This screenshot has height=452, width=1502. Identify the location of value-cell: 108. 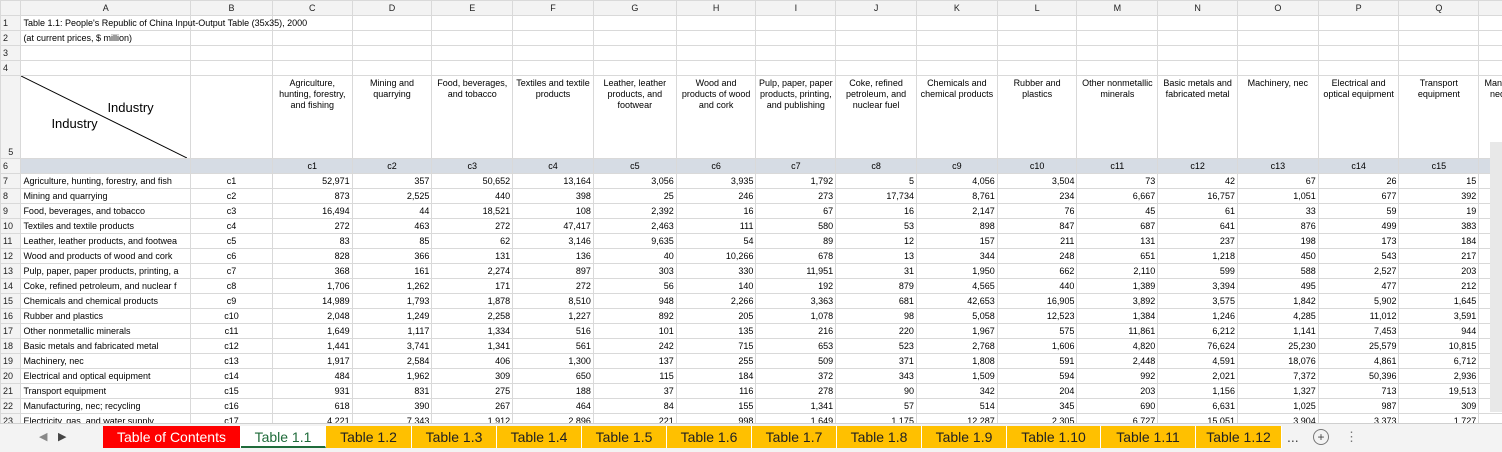
(553, 211).